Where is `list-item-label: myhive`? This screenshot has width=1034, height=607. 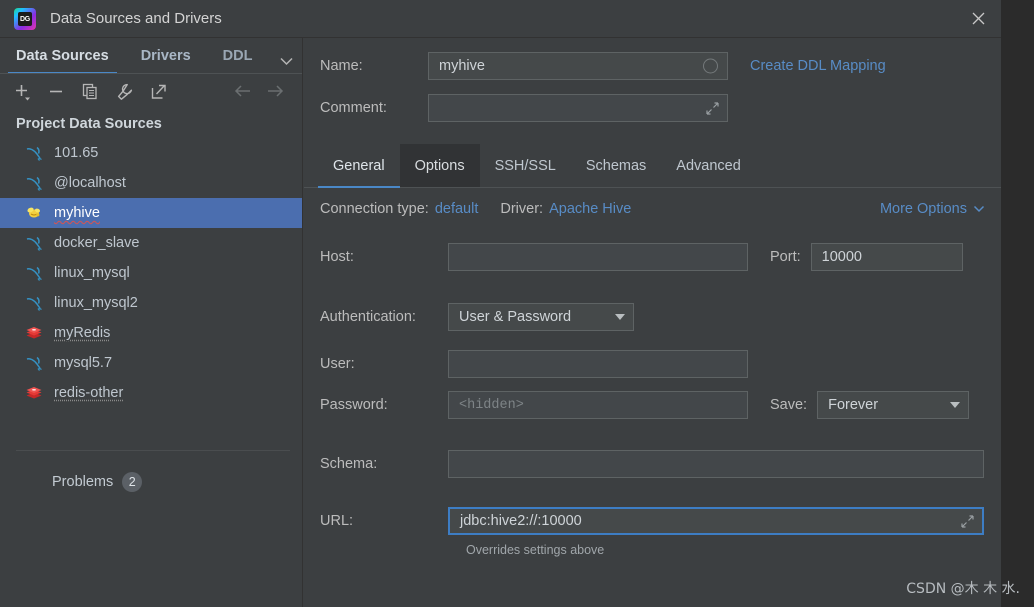 list-item-label: myhive is located at coordinates (77, 213).